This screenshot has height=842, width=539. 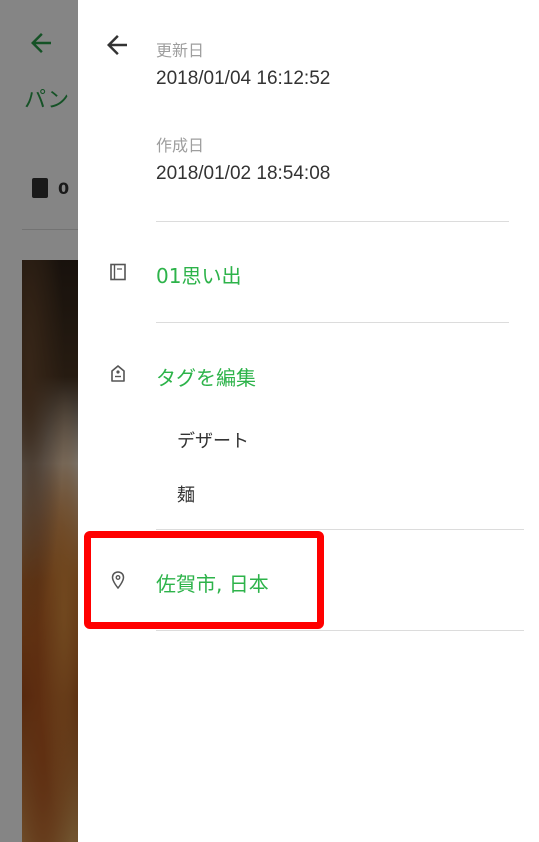 What do you see at coordinates (198, 274) in the screenshot?
I see `notebook-link: 01思い出` at bounding box center [198, 274].